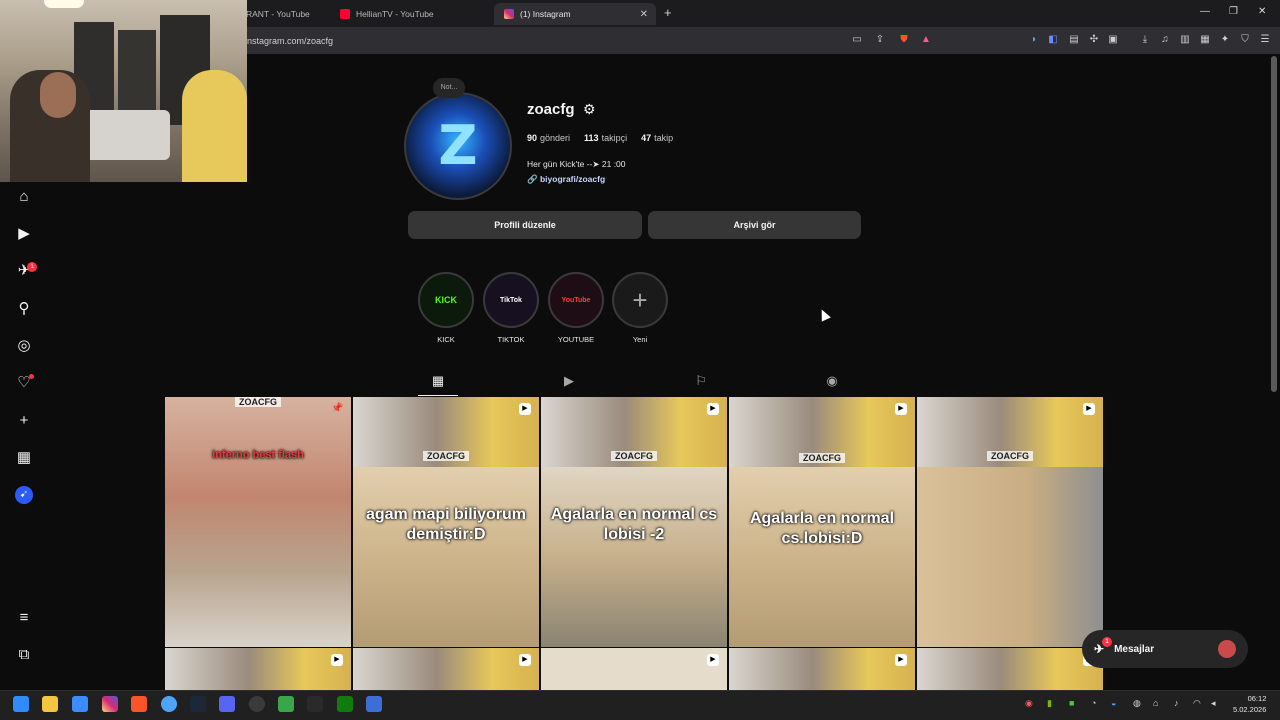 This screenshot has width=1280, height=720. Describe the element at coordinates (657, 138) in the screenshot. I see `following-stat: 47 takip` at that location.